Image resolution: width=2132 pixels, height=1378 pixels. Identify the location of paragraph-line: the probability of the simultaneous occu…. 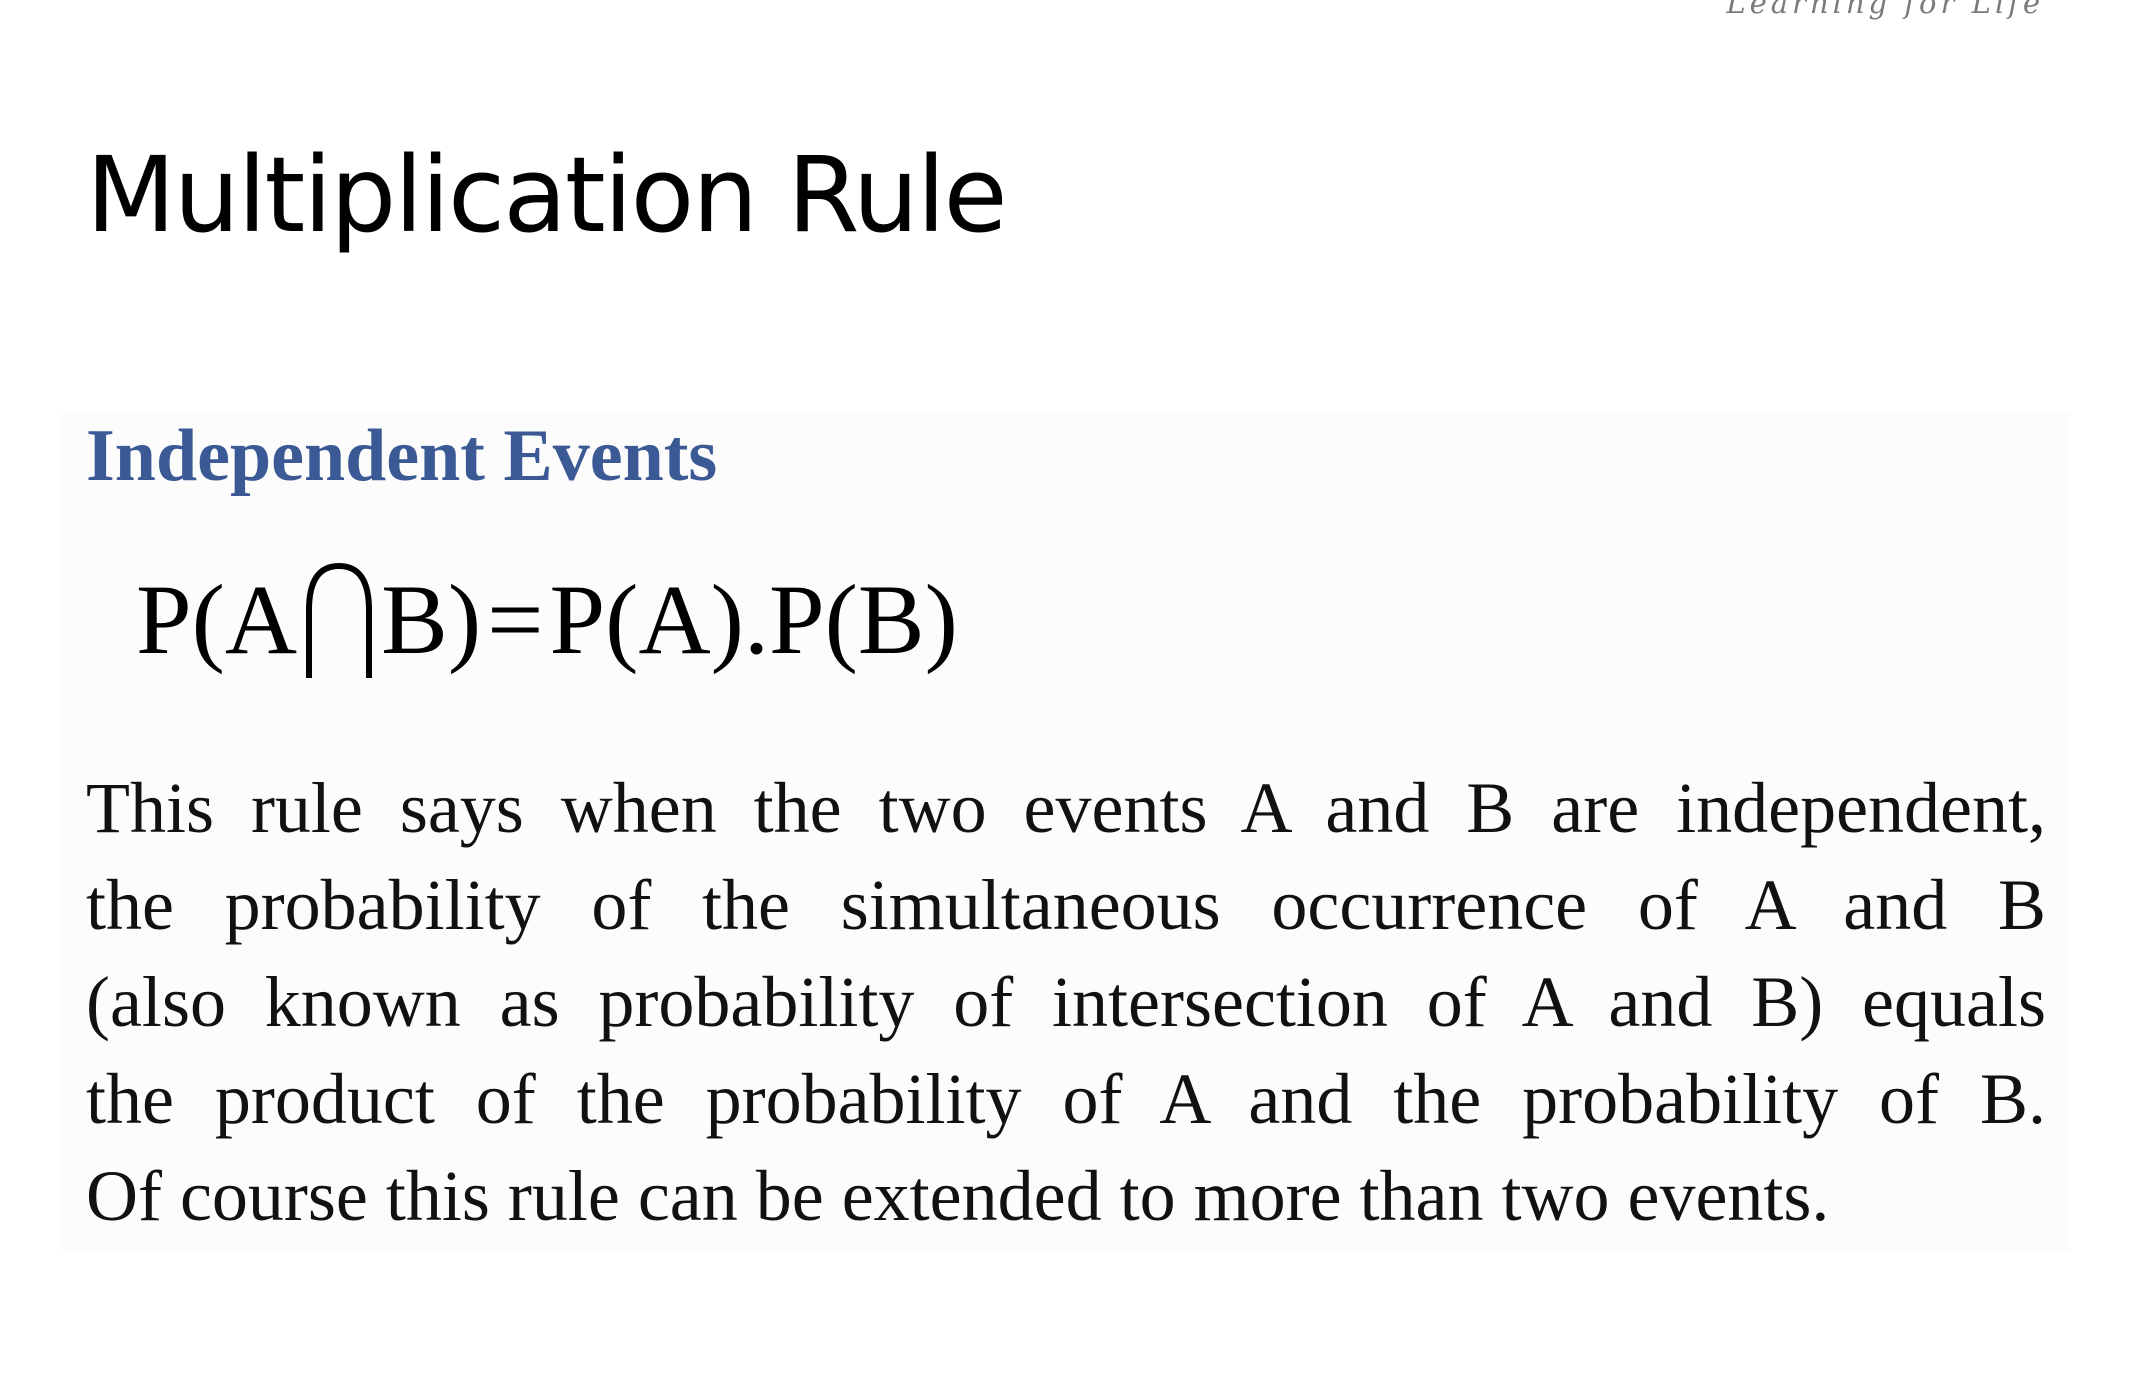
(1066, 905).